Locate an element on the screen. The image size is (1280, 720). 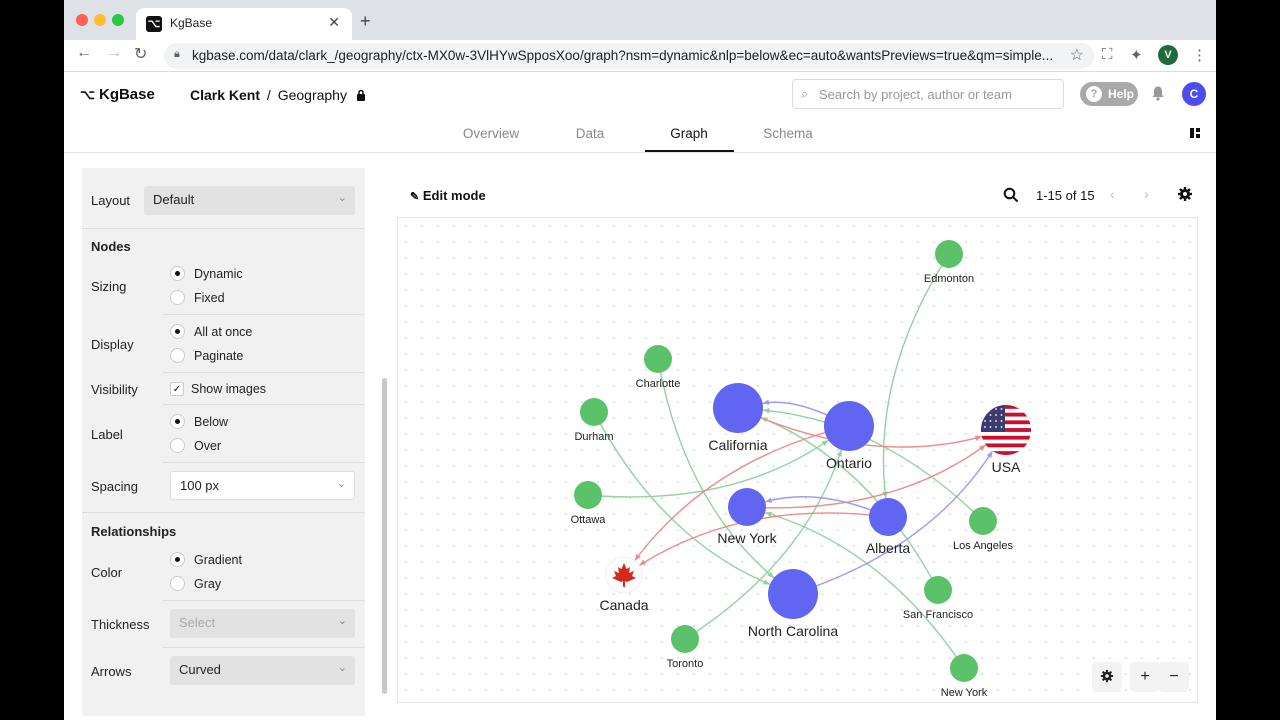
tab-data: Data is located at coordinates (590, 133).